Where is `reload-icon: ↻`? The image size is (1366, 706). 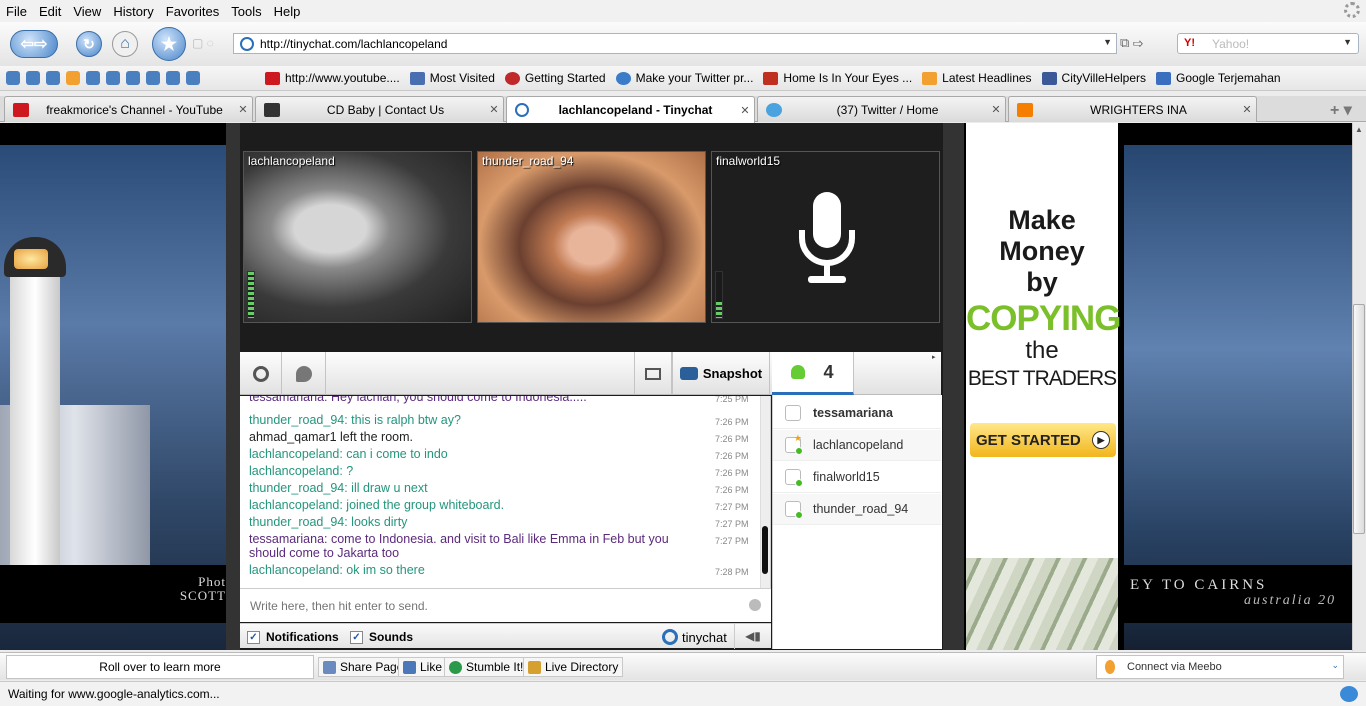 reload-icon: ↻ is located at coordinates (89, 44).